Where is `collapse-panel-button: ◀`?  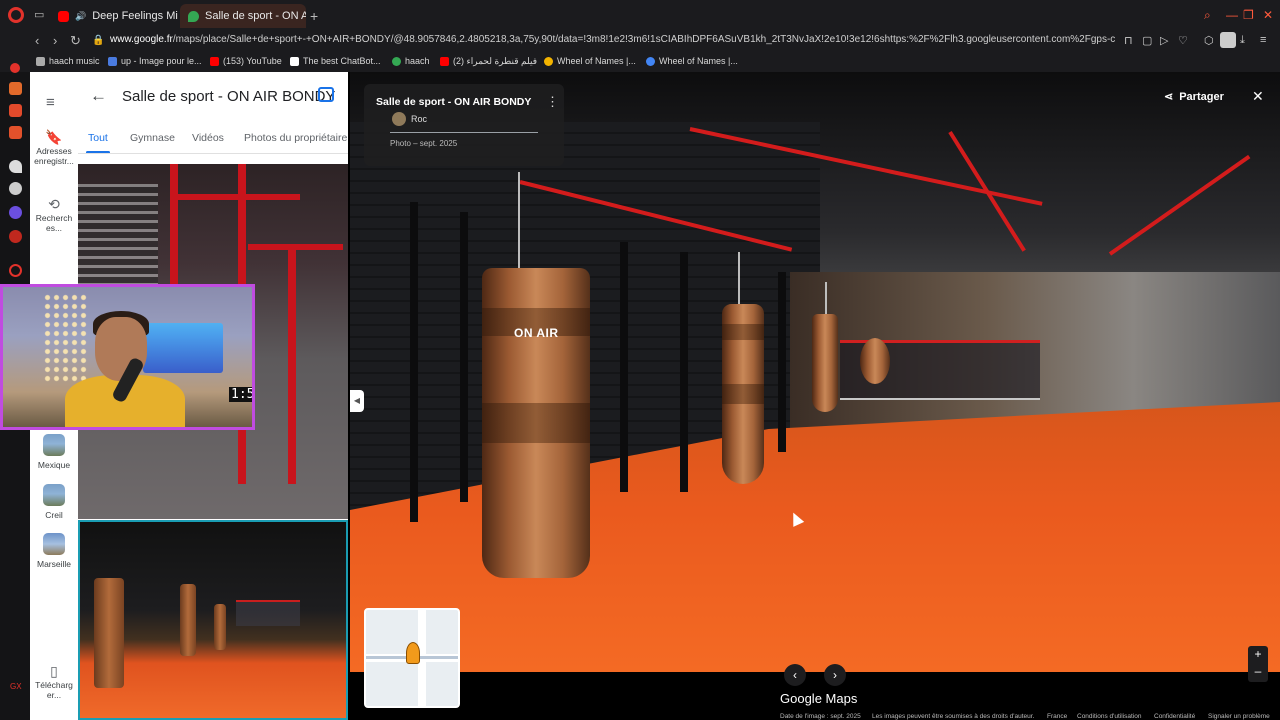 collapse-panel-button: ◀ is located at coordinates (357, 401).